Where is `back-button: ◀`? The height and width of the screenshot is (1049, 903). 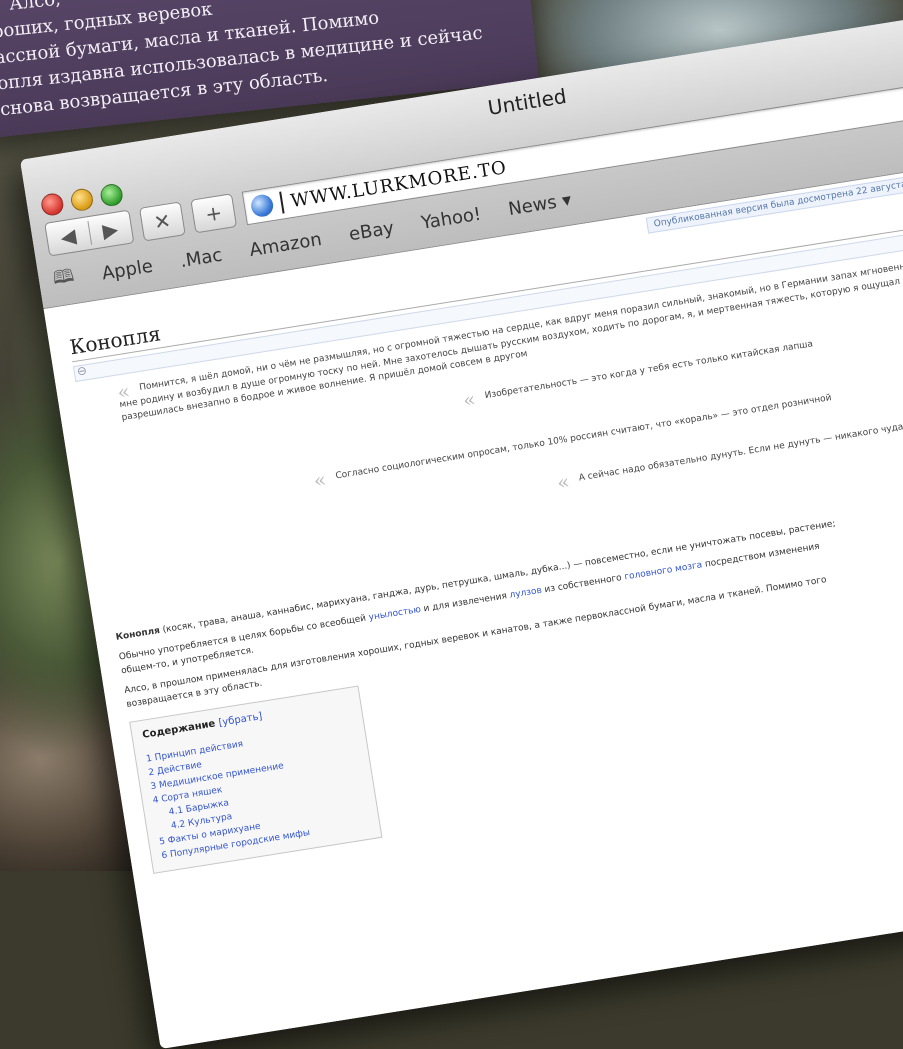 back-button: ◀ is located at coordinates (68, 236).